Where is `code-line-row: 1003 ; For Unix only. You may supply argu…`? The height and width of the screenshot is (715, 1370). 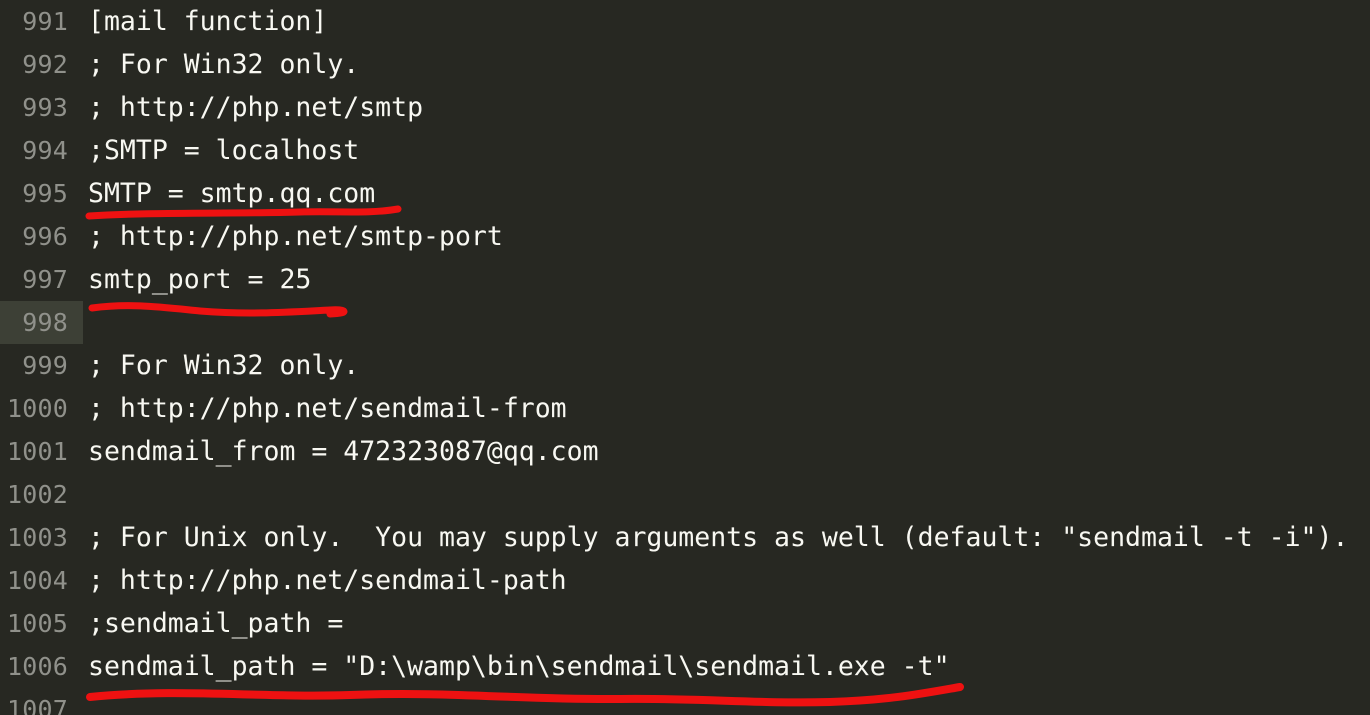 code-line-row: 1003 ; For Unix only. You may supply argu… is located at coordinates (685, 537).